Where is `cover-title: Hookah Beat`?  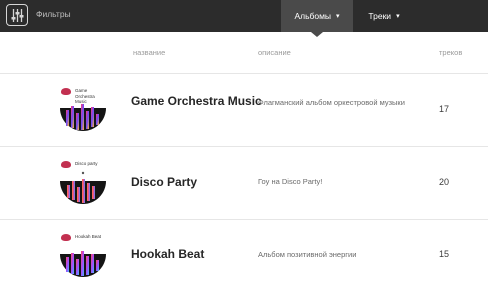
cover-title: Hookah Beat is located at coordinates (88, 236).